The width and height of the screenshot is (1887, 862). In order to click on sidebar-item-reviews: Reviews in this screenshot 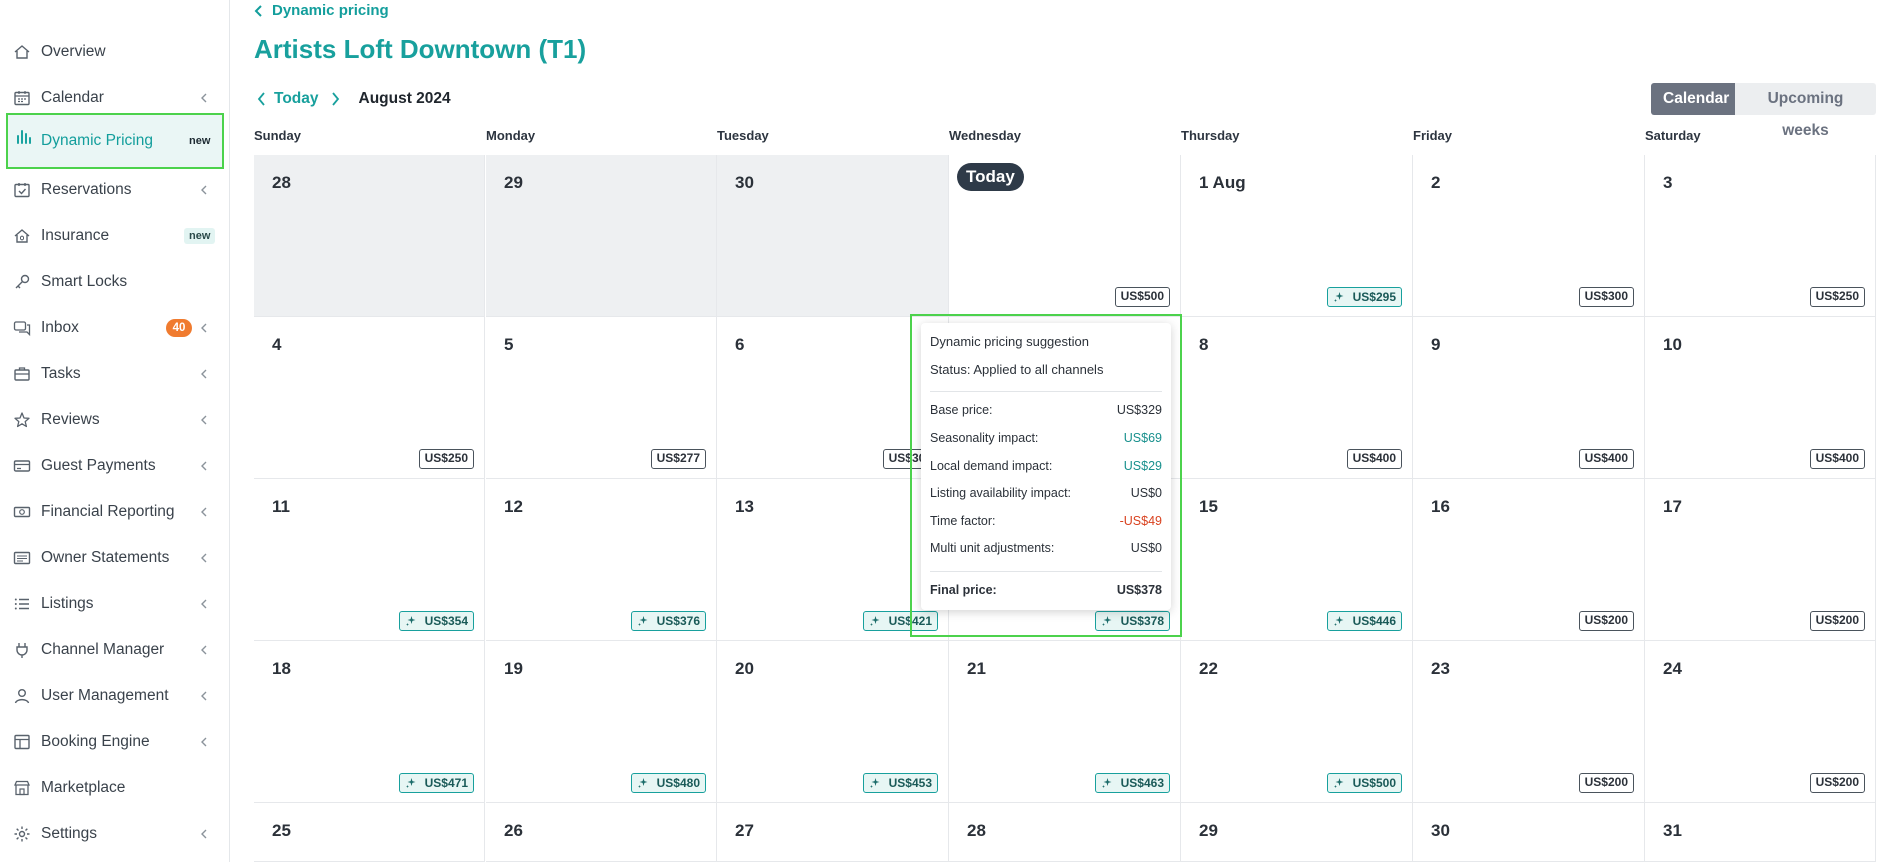, I will do `click(114, 420)`.